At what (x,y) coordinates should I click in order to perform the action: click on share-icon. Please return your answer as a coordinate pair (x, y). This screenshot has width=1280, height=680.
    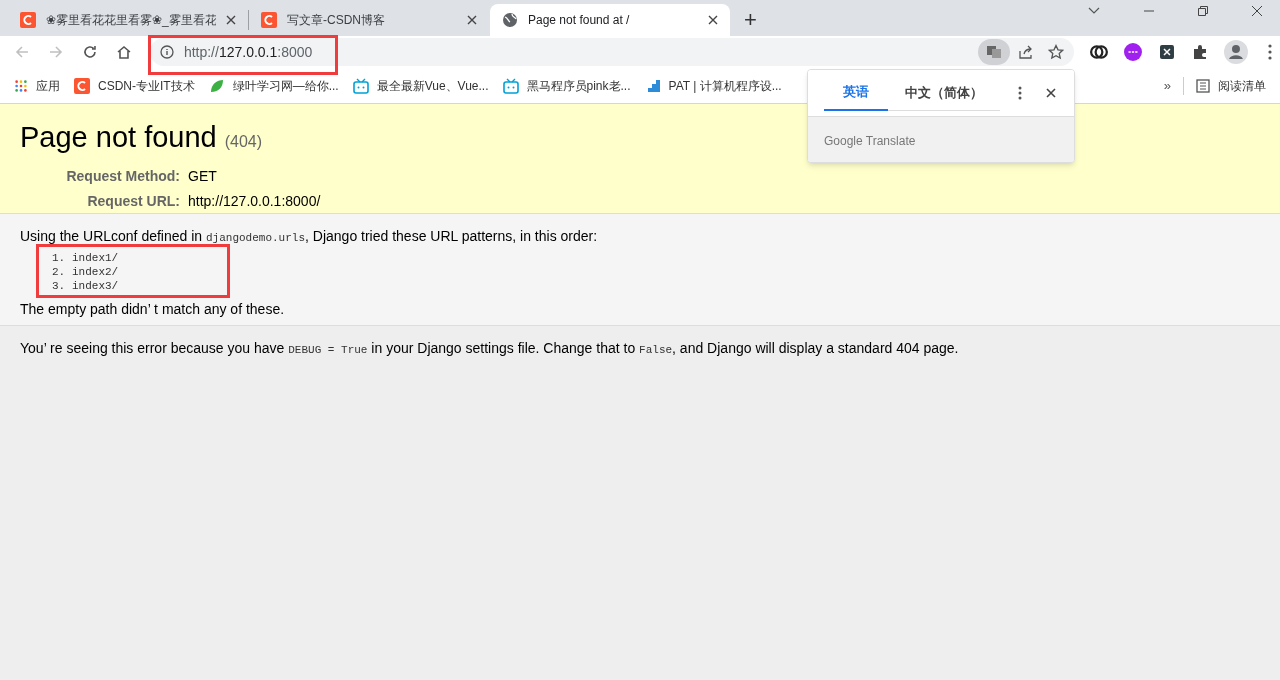
    Looking at the image, I should click on (1026, 52).